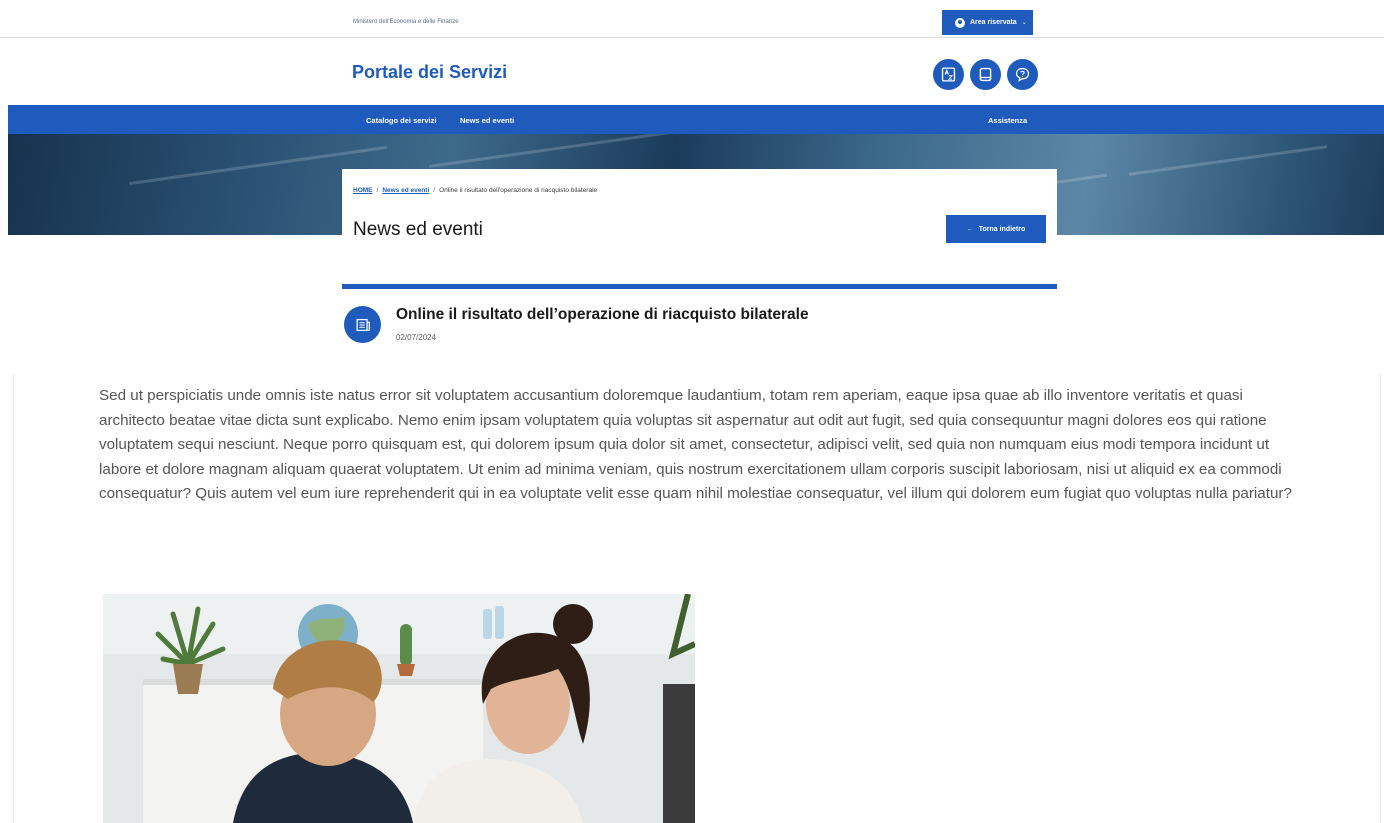  I want to click on breadcrumb-home: HOME, so click(363, 190).